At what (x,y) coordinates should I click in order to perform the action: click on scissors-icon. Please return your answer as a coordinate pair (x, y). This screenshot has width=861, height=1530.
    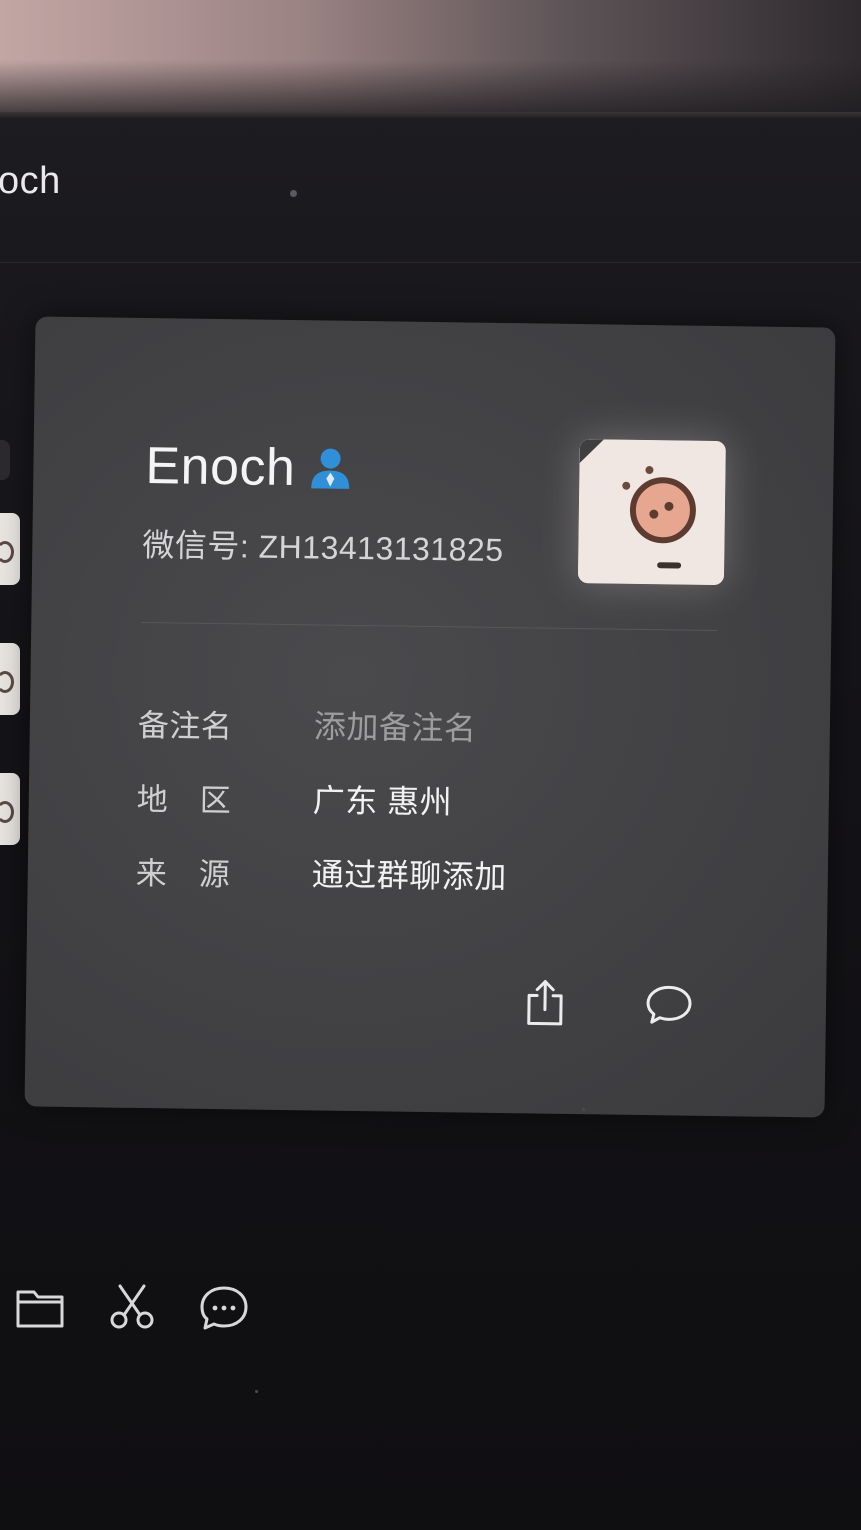
    Looking at the image, I should click on (132, 1308).